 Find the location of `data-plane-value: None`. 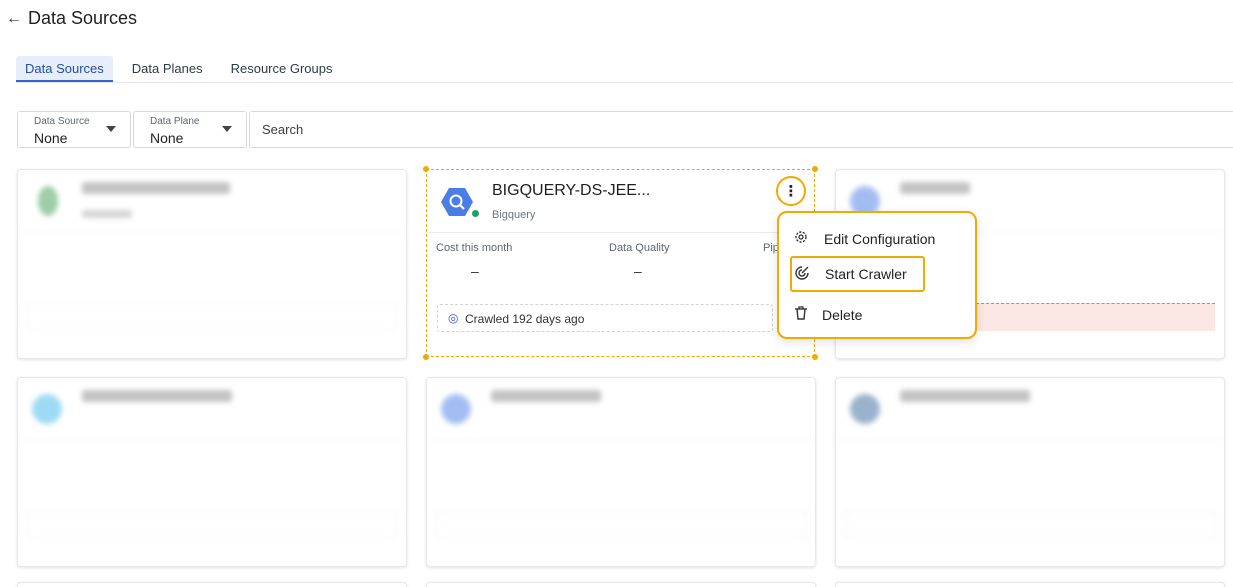

data-plane-value: None is located at coordinates (167, 138).